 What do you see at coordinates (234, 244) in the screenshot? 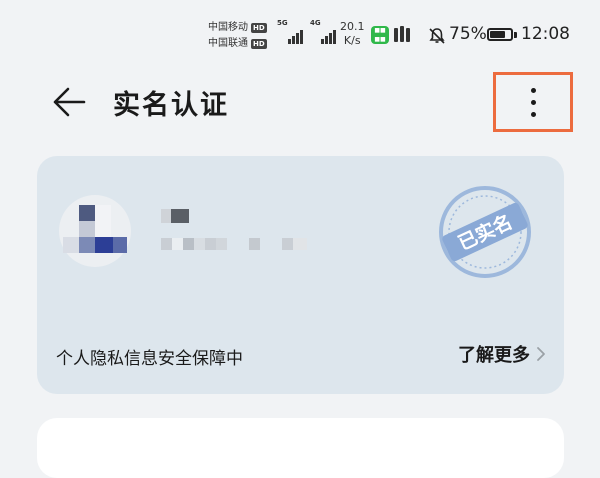
I see `id-number-redacted` at bounding box center [234, 244].